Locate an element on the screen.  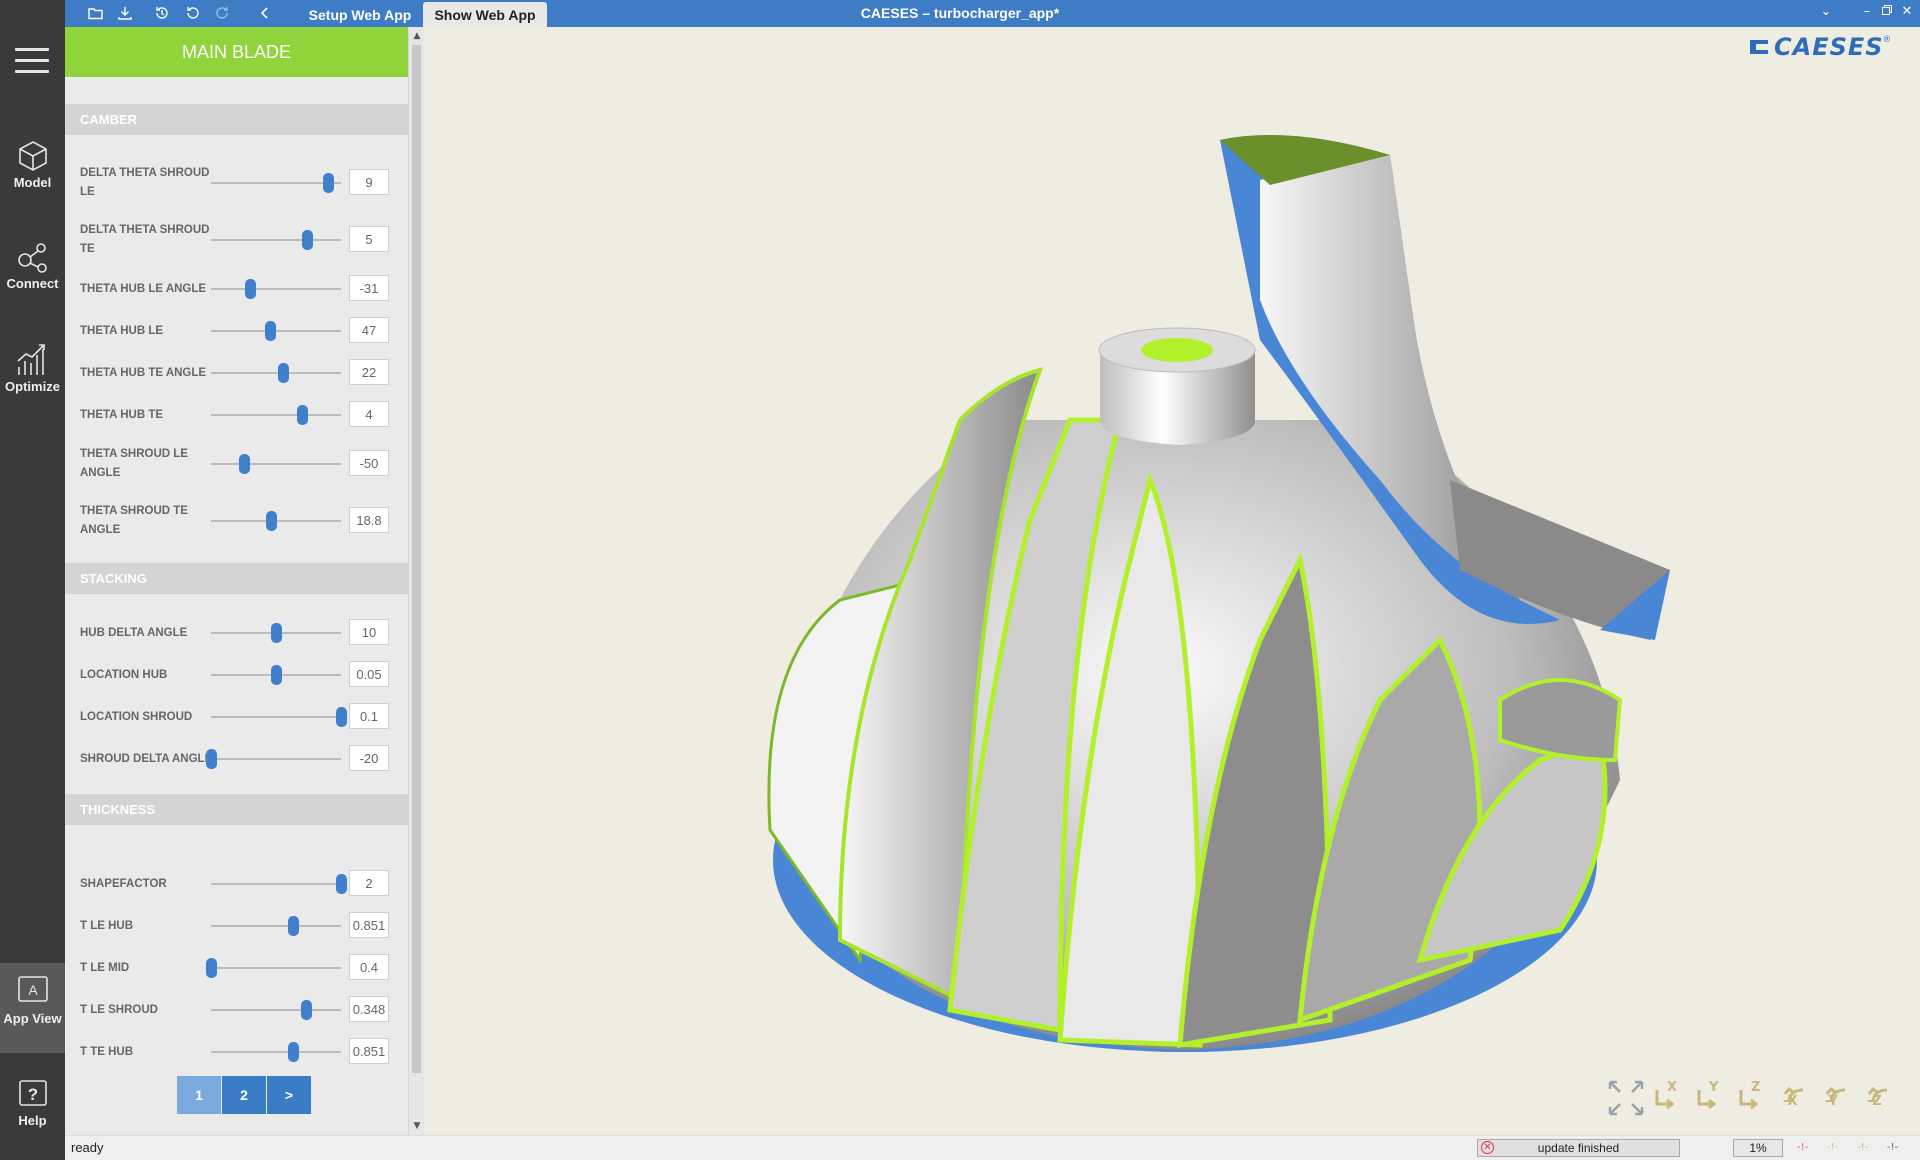
nav-model: Model is located at coordinates (32, 172).